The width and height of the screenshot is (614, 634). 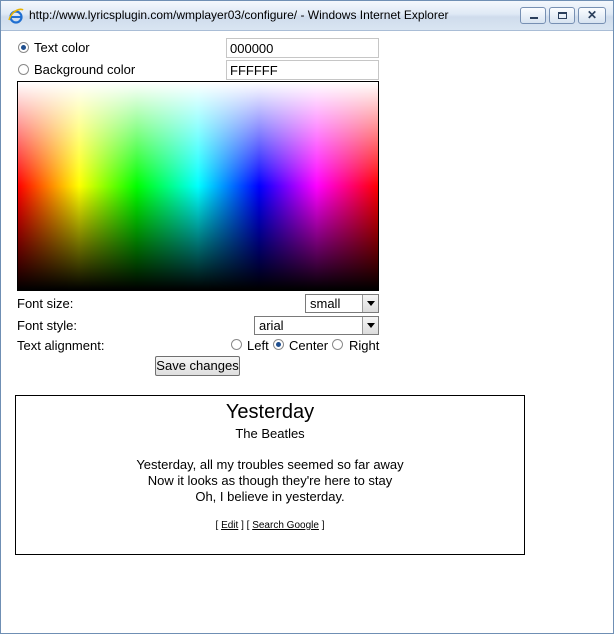 What do you see at coordinates (342, 303) in the screenshot?
I see `font-size-select: small` at bounding box center [342, 303].